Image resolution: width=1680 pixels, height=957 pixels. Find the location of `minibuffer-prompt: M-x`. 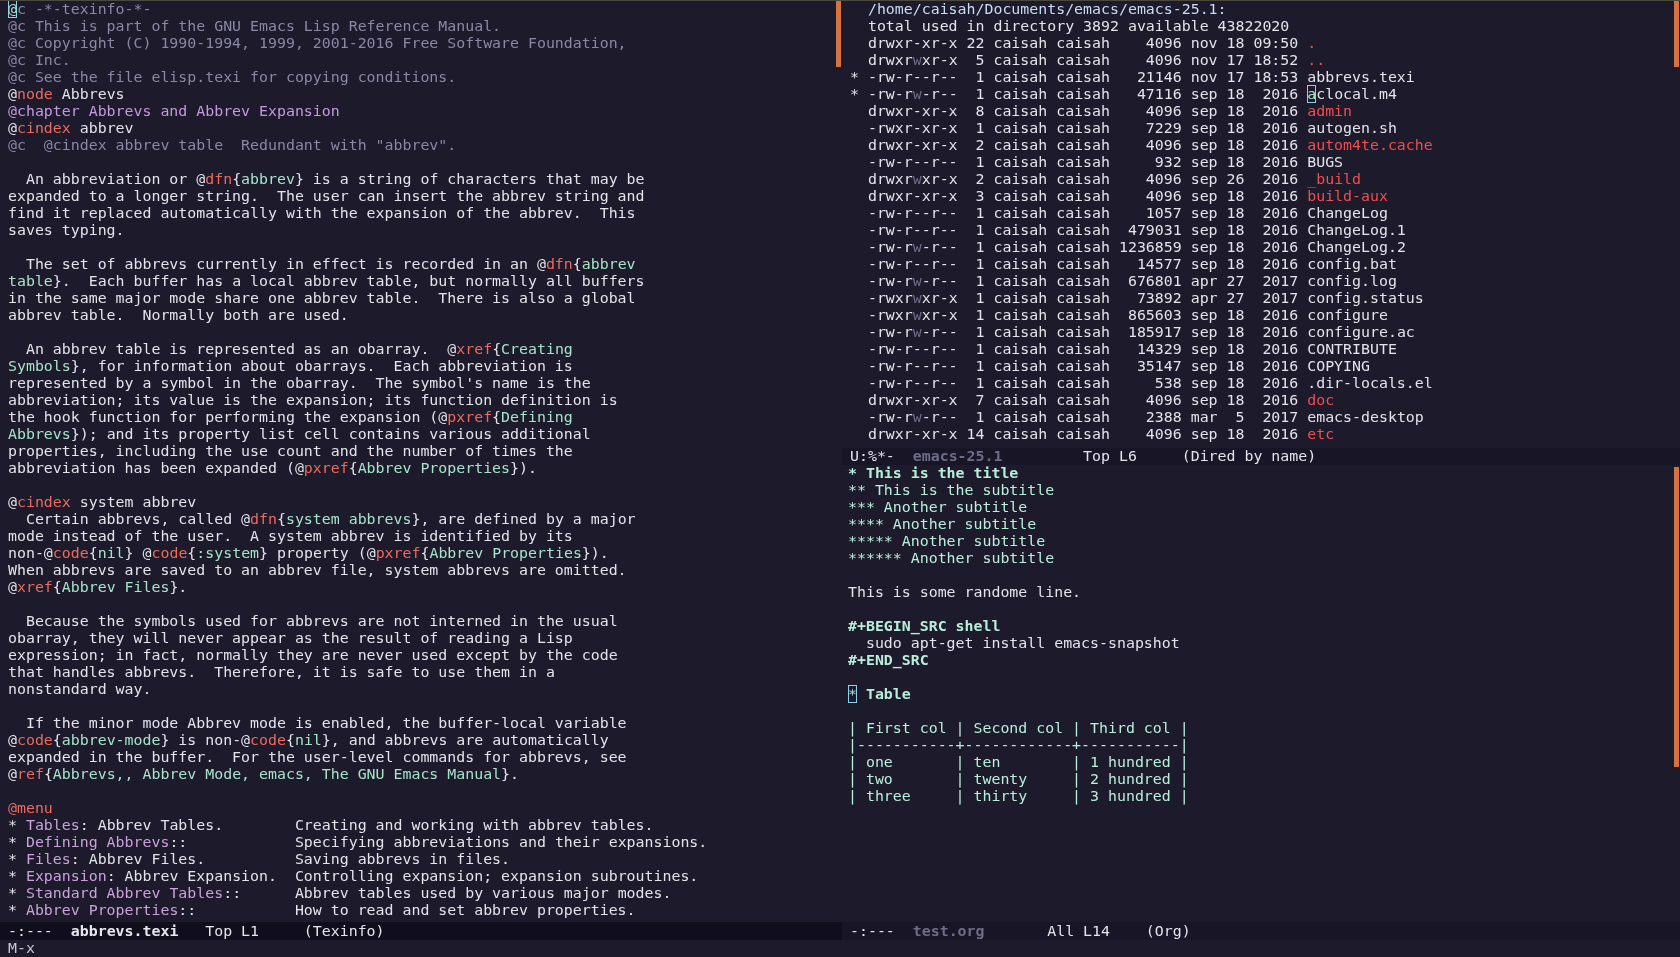

minibuffer-prompt: M-x is located at coordinates (21, 948).